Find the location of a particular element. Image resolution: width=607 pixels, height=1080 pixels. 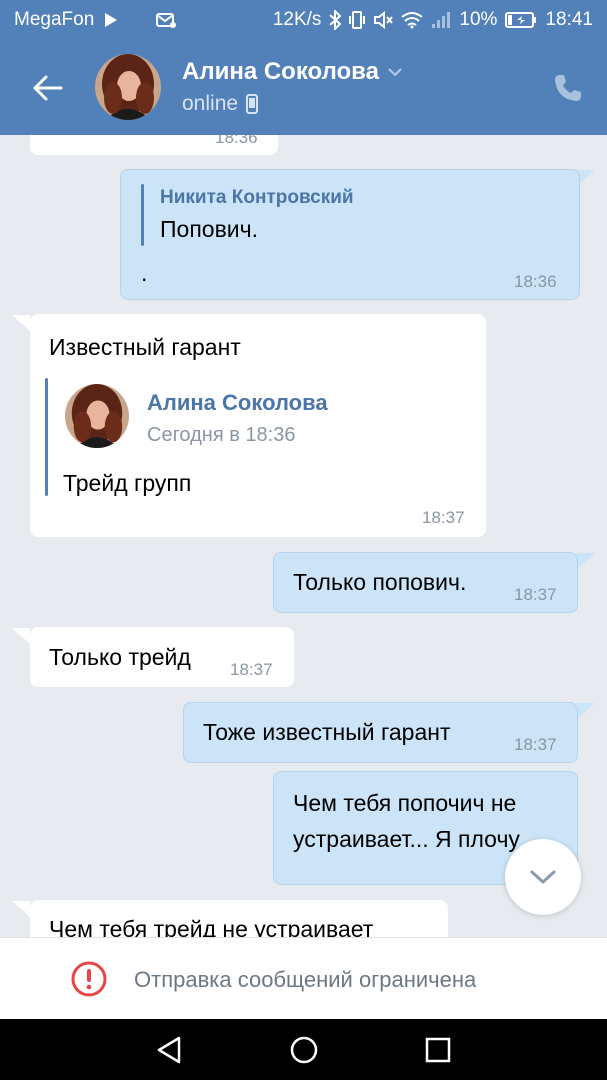

messaging-restricted-bar: Отправка сообщений ограничена is located at coordinates (303, 978).